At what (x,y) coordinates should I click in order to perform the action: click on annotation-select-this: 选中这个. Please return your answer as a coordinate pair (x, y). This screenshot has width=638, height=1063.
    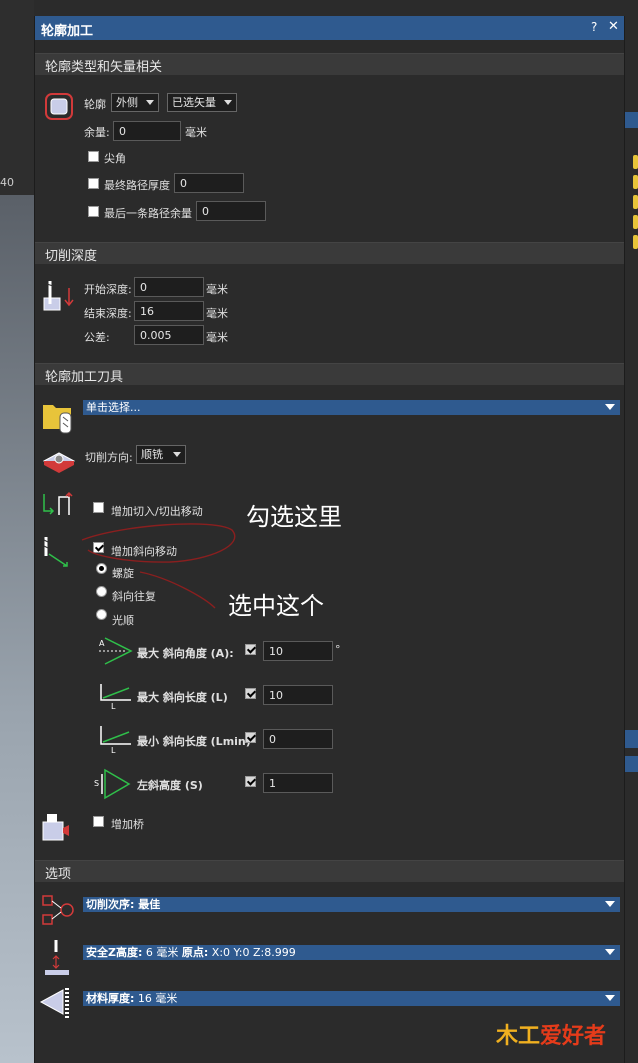
    Looking at the image, I should click on (276, 606).